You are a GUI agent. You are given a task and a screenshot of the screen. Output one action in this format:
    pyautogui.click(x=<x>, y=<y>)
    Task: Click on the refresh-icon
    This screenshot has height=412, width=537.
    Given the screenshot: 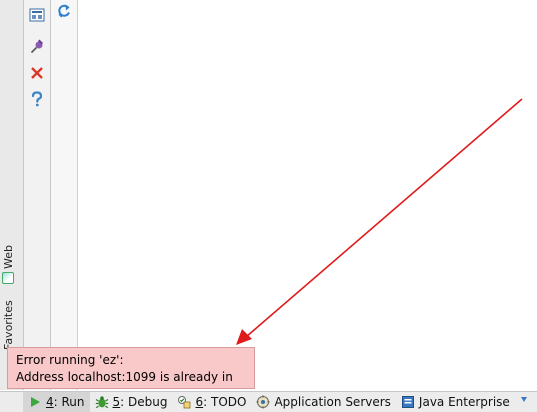 What is the action you would take?
    pyautogui.click(x=64, y=11)
    